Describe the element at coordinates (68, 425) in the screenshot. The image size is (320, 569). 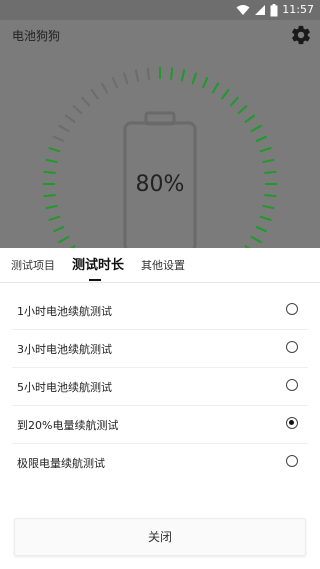
I see `option-label: 到20%电量续航测试` at that location.